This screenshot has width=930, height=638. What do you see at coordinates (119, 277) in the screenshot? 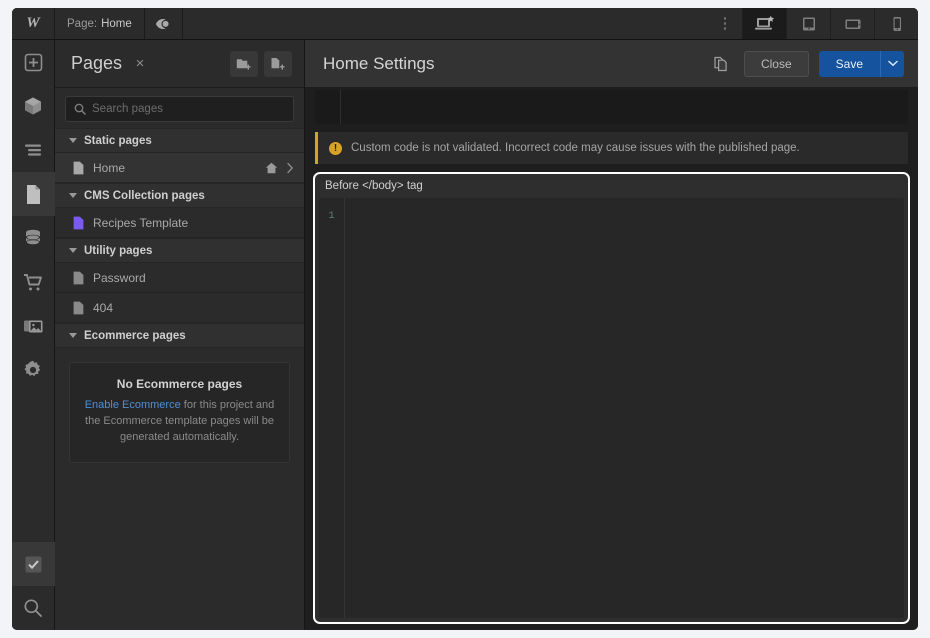
I see `page-item-label: Password` at bounding box center [119, 277].